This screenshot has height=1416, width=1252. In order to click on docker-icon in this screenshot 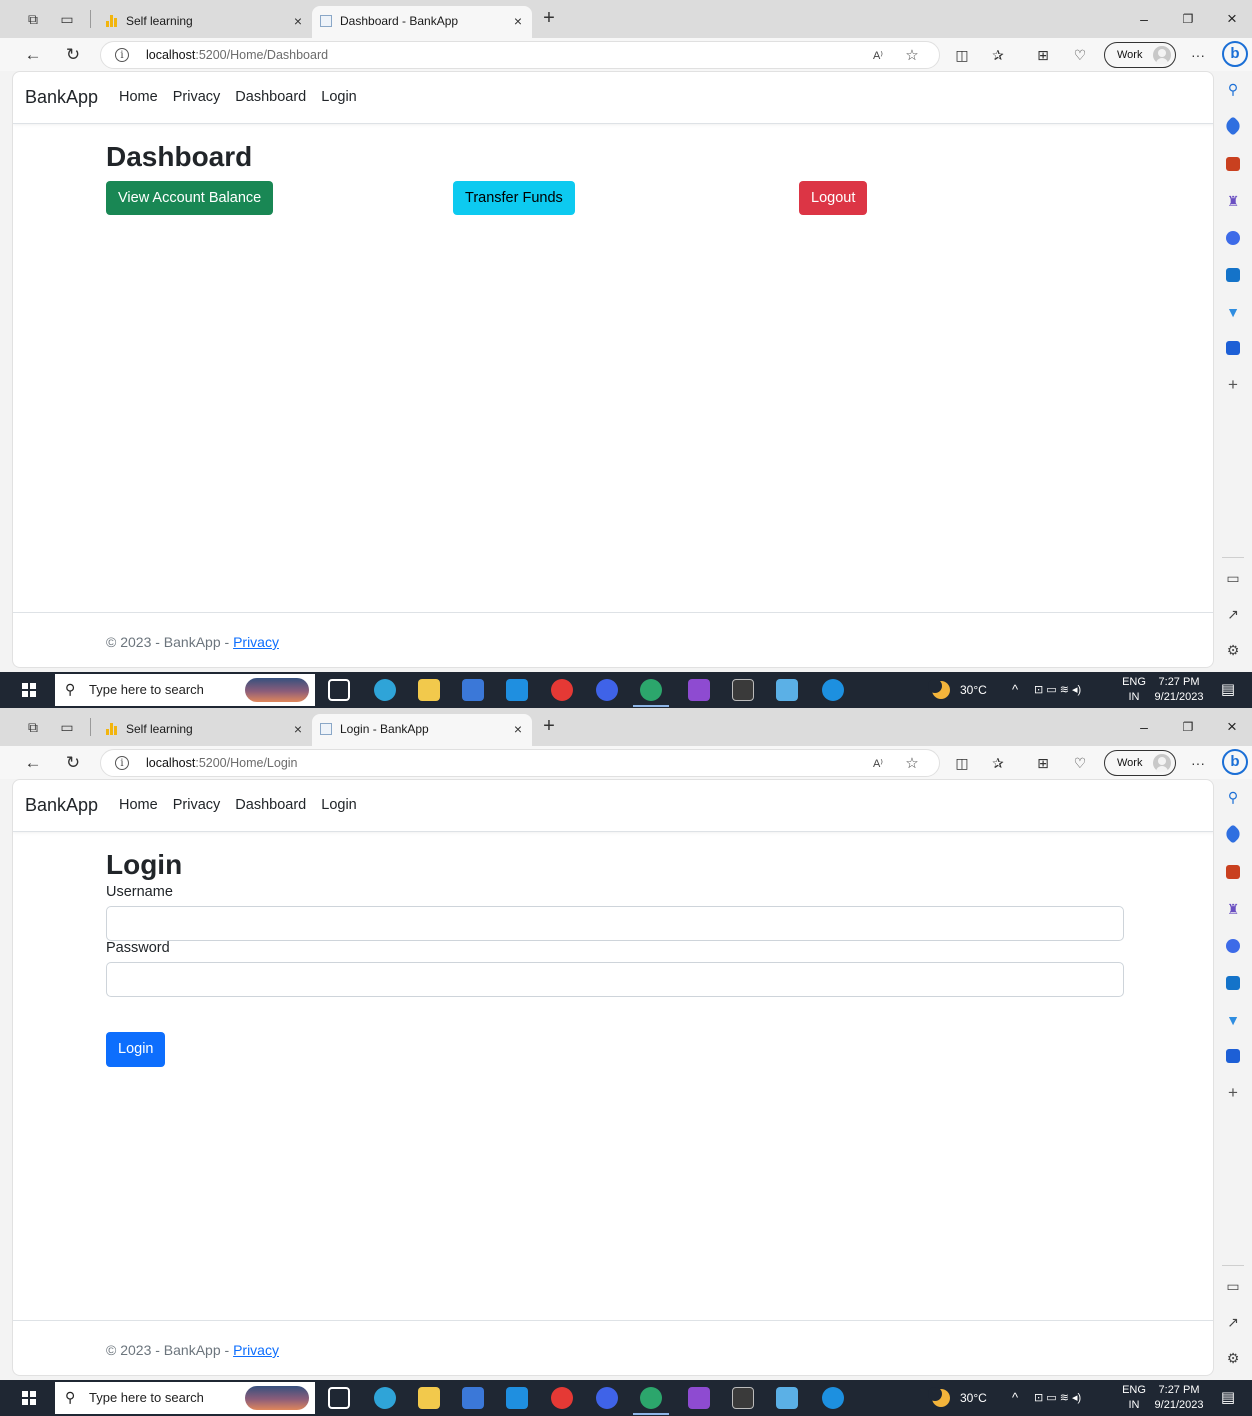, I will do `click(833, 1398)`.